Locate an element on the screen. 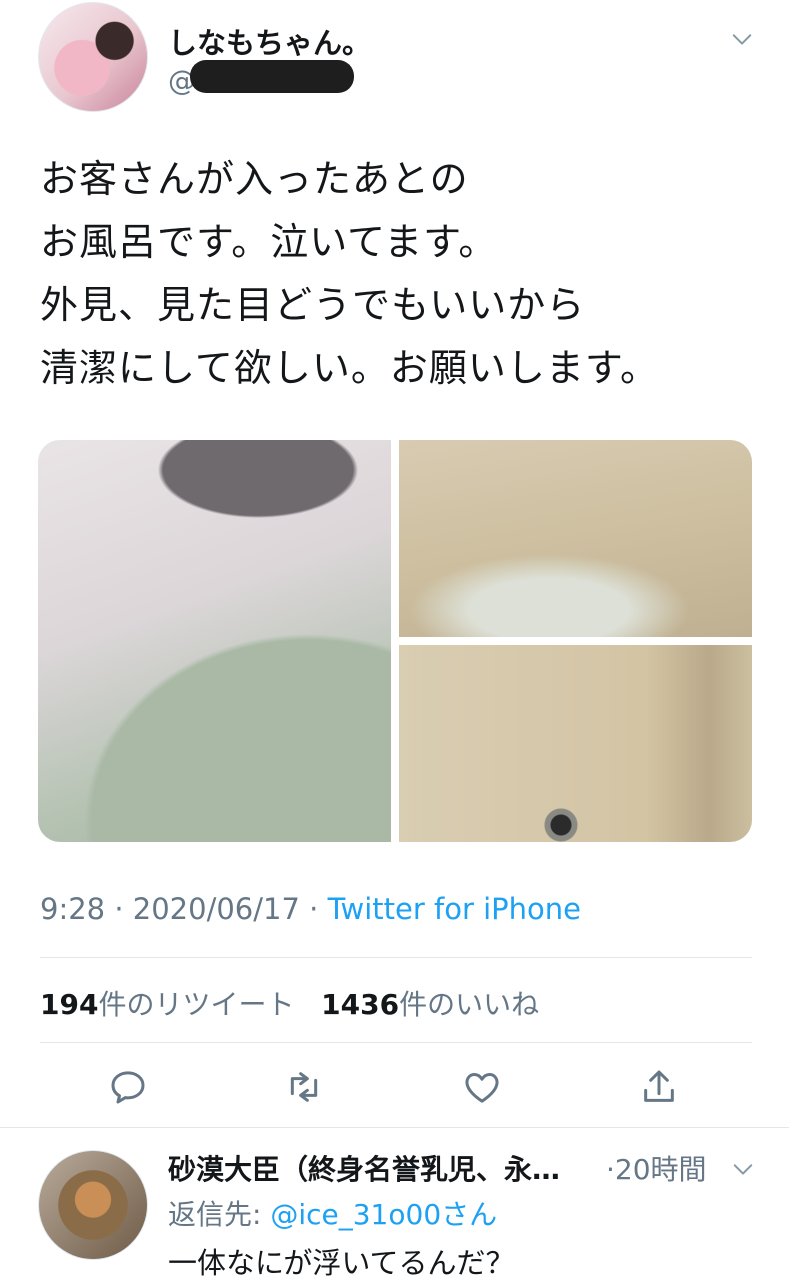 The height and width of the screenshot is (1280, 789). retweet-button is located at coordinates (304, 1087).